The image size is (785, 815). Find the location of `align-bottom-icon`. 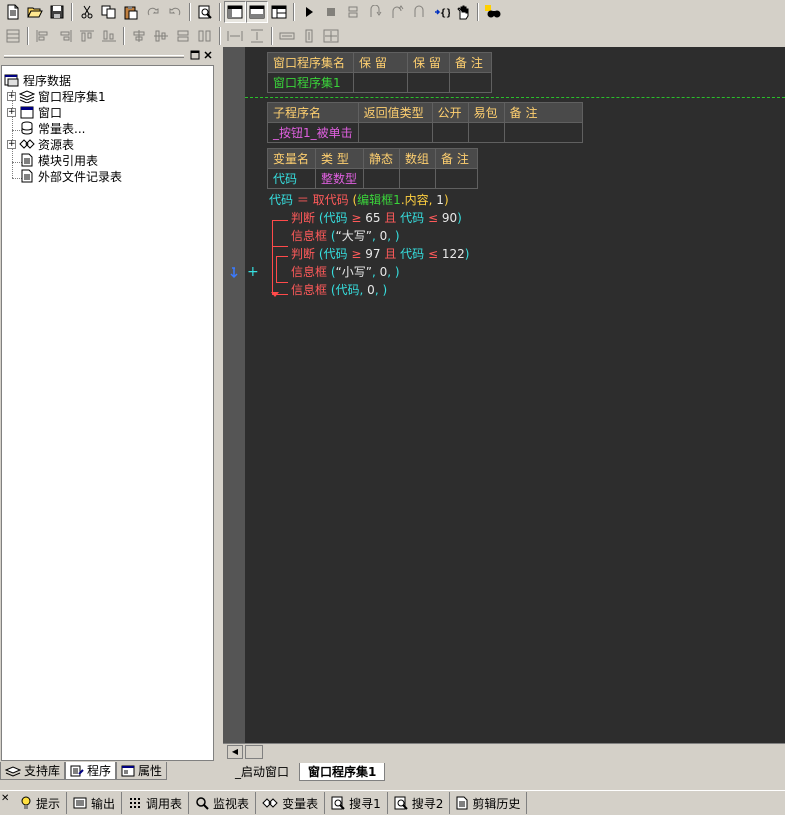

align-bottom-icon is located at coordinates (109, 36).